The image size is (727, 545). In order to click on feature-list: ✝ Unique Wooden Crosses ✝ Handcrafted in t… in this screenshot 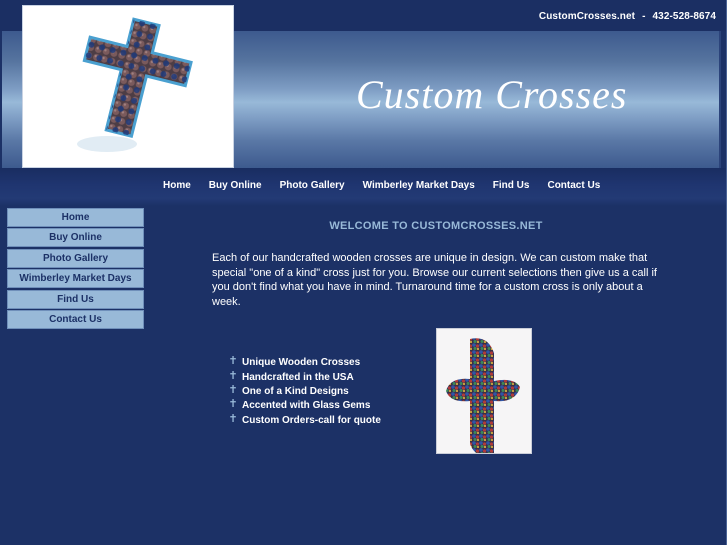, I will do `click(304, 392)`.